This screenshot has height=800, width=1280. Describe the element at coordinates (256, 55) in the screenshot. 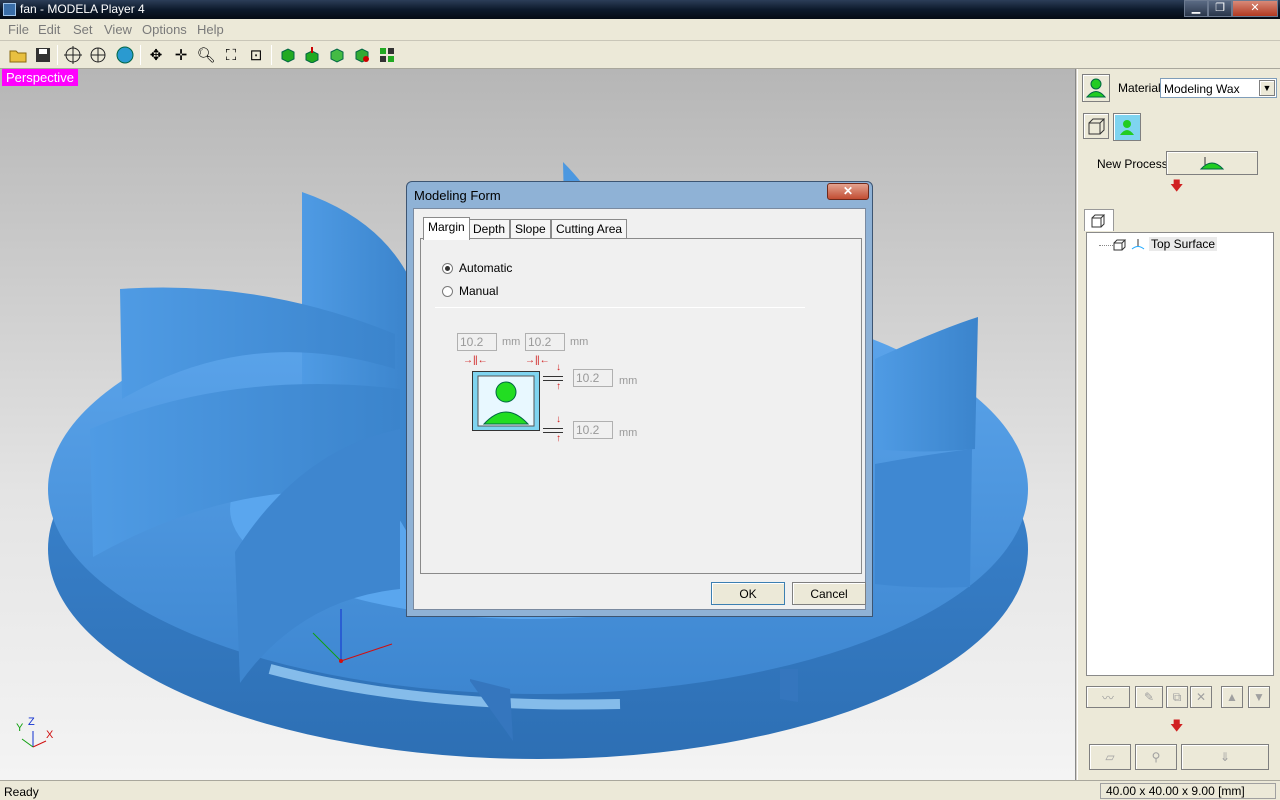

I see `zoom-window-icon: ⊡` at that location.